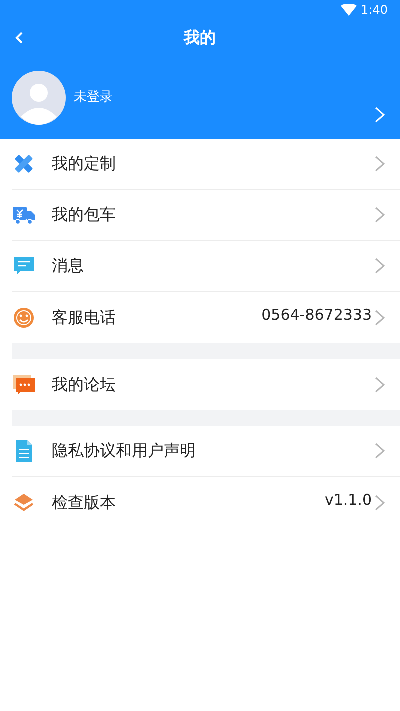 The height and width of the screenshot is (711, 400). I want to click on menu-label: 消息, so click(68, 266).